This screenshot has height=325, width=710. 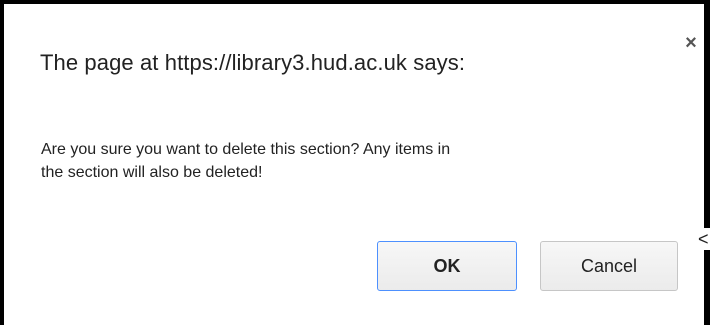 I want to click on ok-button: OK, so click(x=447, y=266).